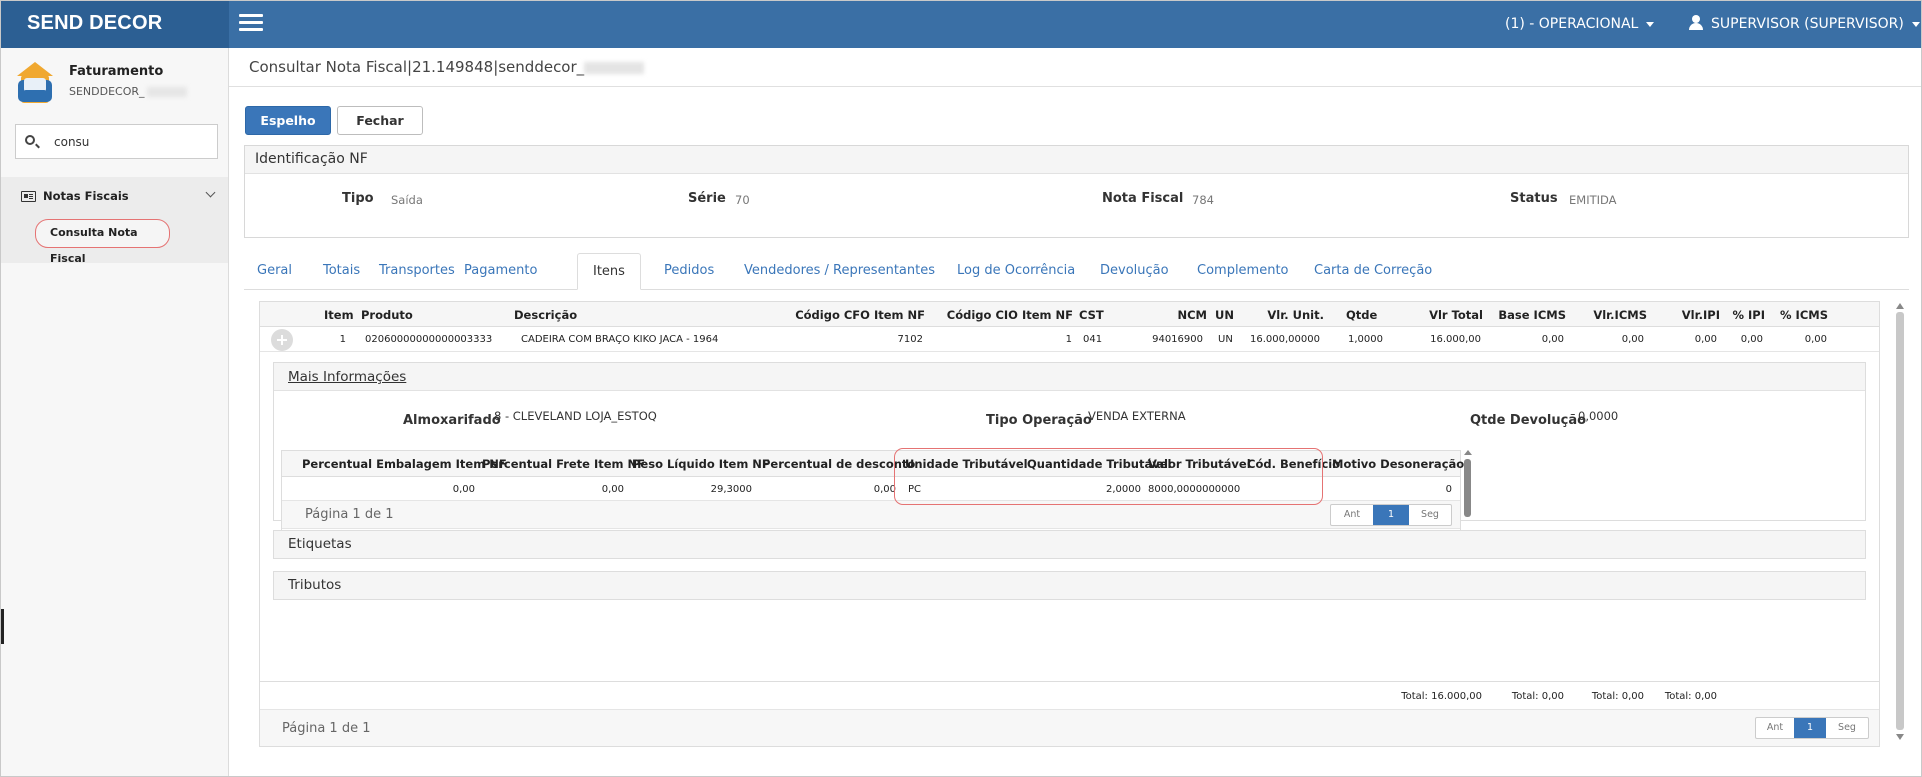  I want to click on column-header: Base ICMS, so click(1530, 315).